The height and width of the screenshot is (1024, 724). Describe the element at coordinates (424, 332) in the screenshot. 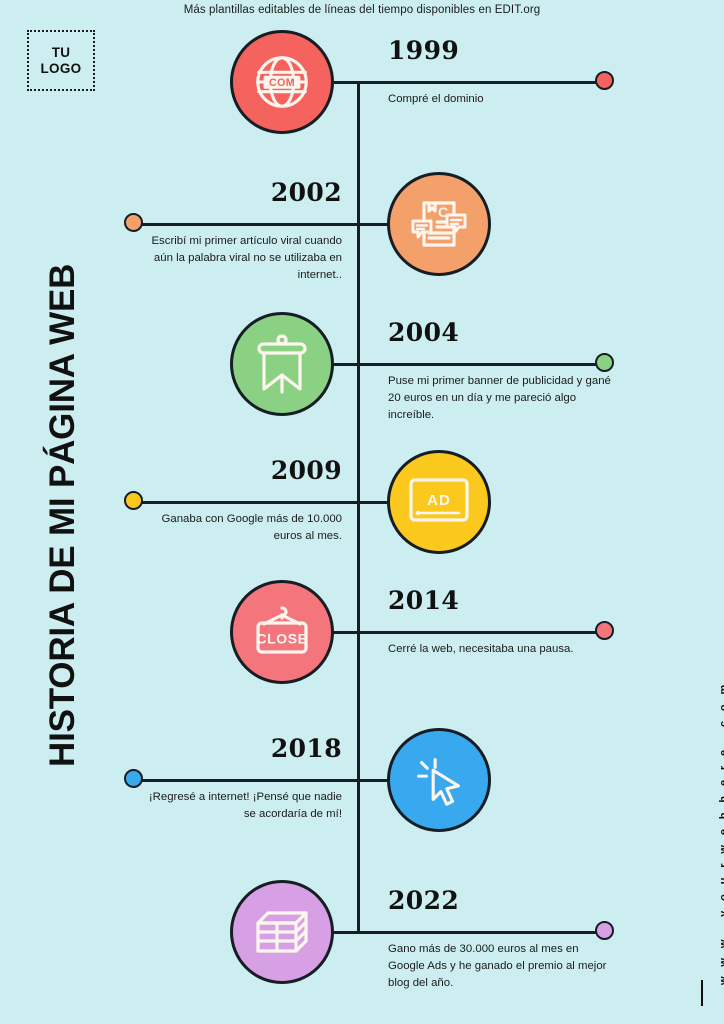

I see `timeline-year: 2004` at that location.